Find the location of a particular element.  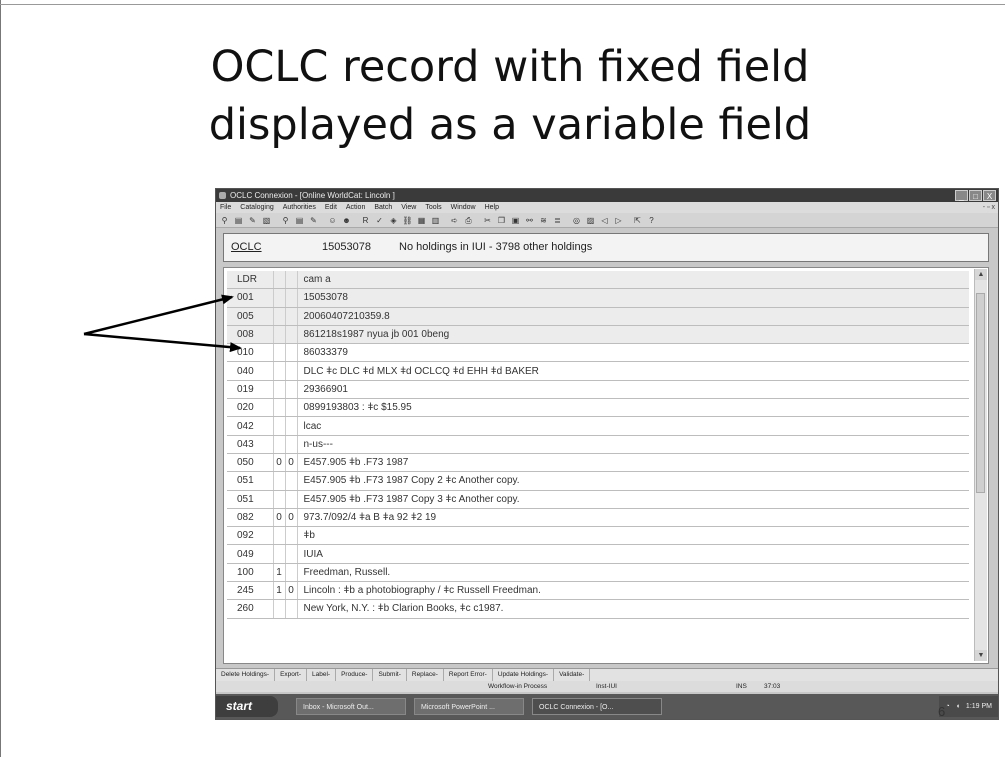

field-content: lcac is located at coordinates (632, 426).